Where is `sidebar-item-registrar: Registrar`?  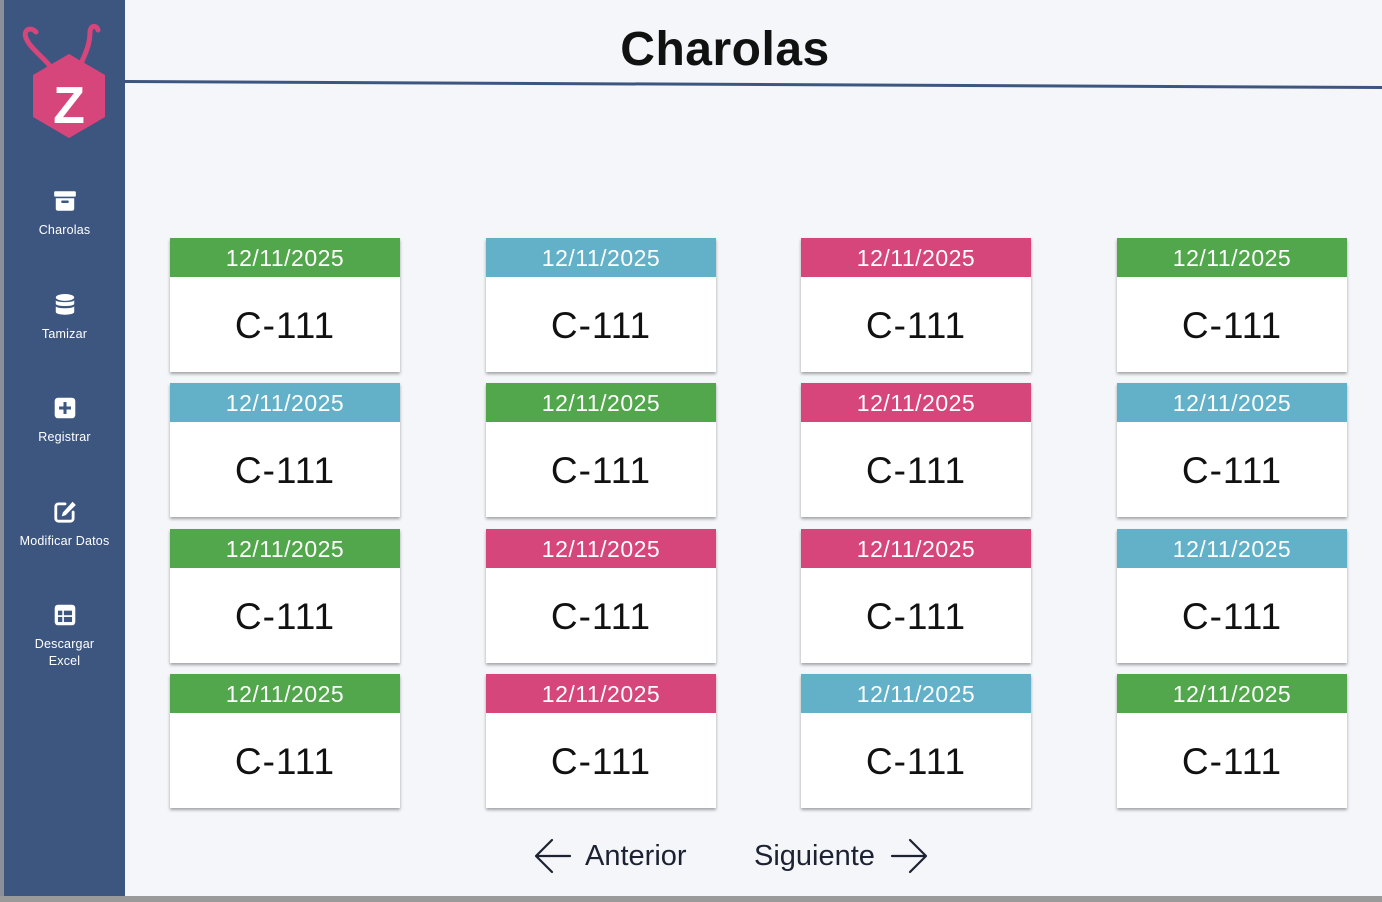
sidebar-item-registrar: Registrar is located at coordinates (64, 420).